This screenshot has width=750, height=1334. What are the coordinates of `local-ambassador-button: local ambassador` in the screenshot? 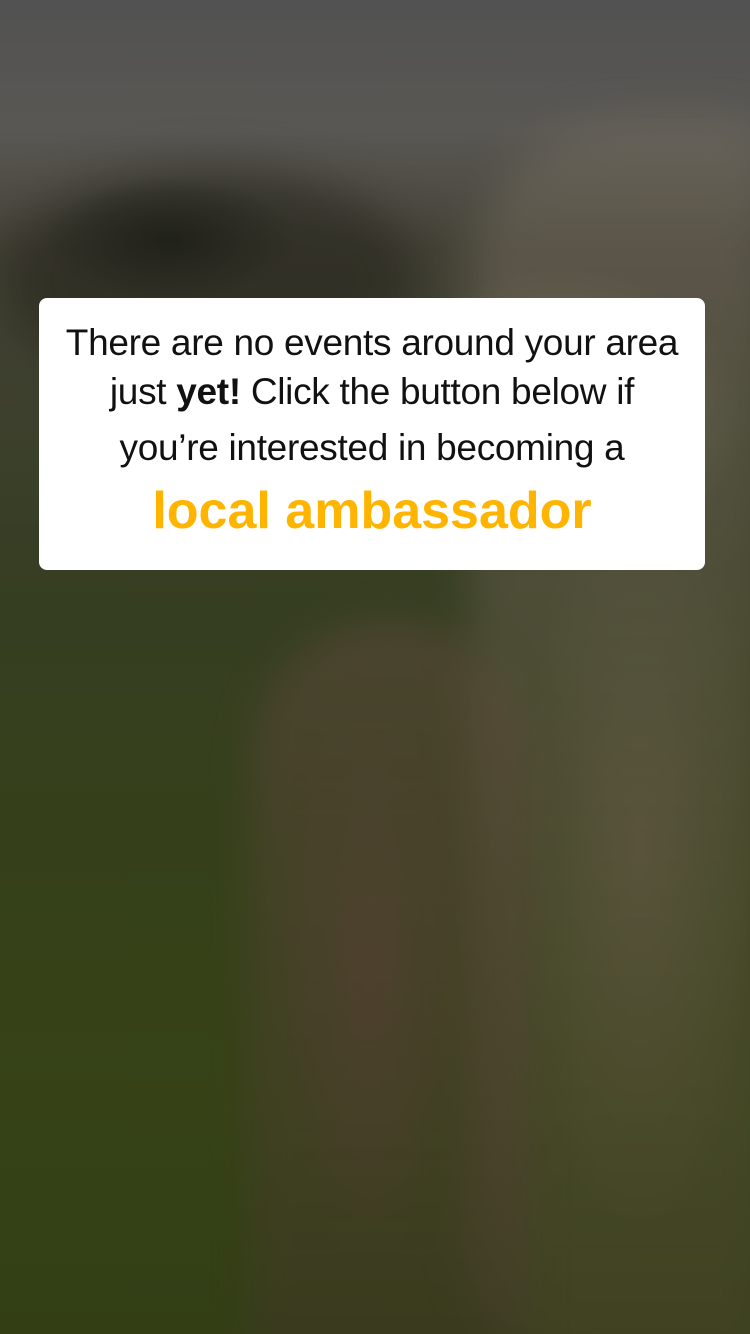 It's located at (371, 511).